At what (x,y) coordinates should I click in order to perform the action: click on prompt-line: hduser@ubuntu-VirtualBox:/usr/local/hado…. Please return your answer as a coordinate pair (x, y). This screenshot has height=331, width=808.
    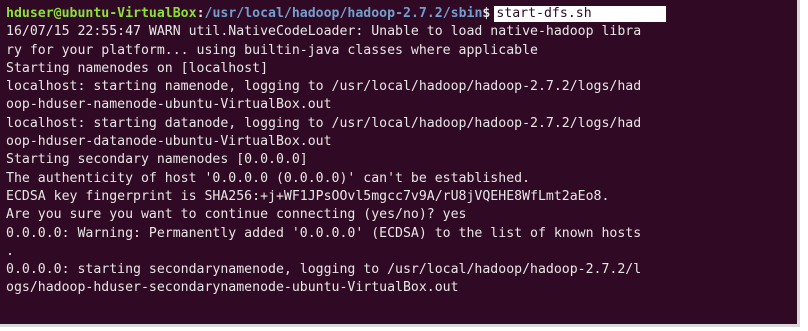
    Looking at the image, I should click on (401, 14).